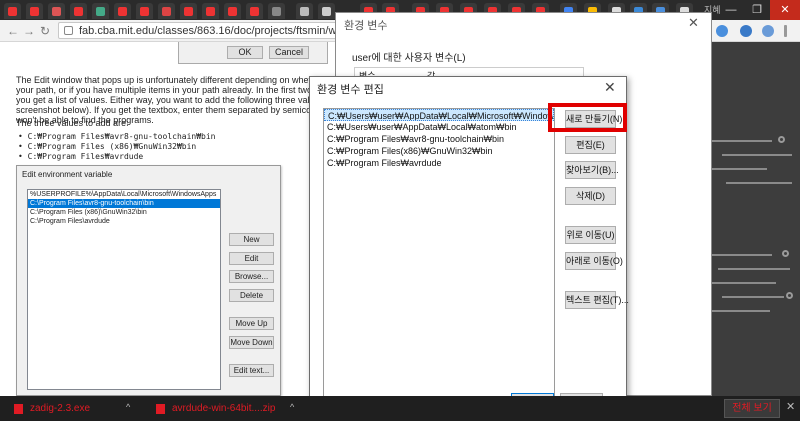 The height and width of the screenshot is (421, 800). What do you see at coordinates (785, 31) in the screenshot?
I see `menu-icon` at bounding box center [785, 31].